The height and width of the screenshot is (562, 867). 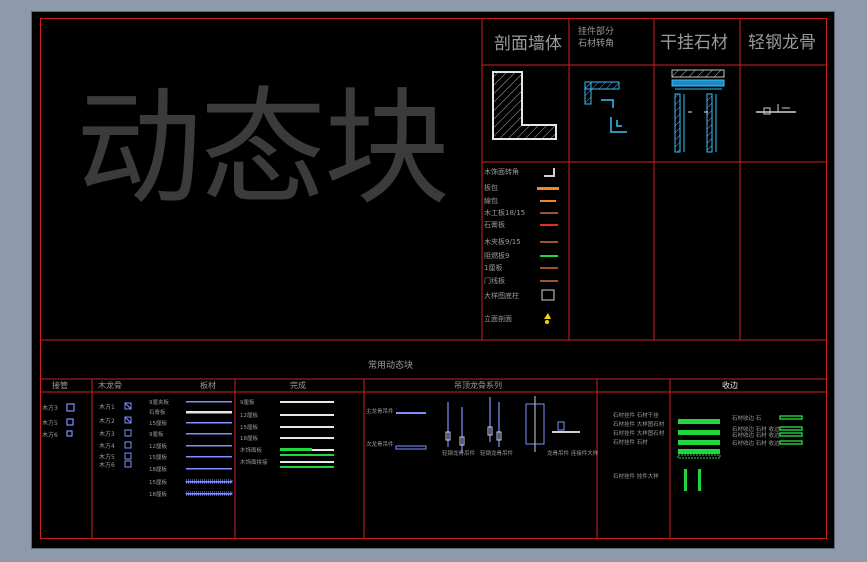 I want to click on wood-keel-item: 木方4, so click(x=115, y=445).